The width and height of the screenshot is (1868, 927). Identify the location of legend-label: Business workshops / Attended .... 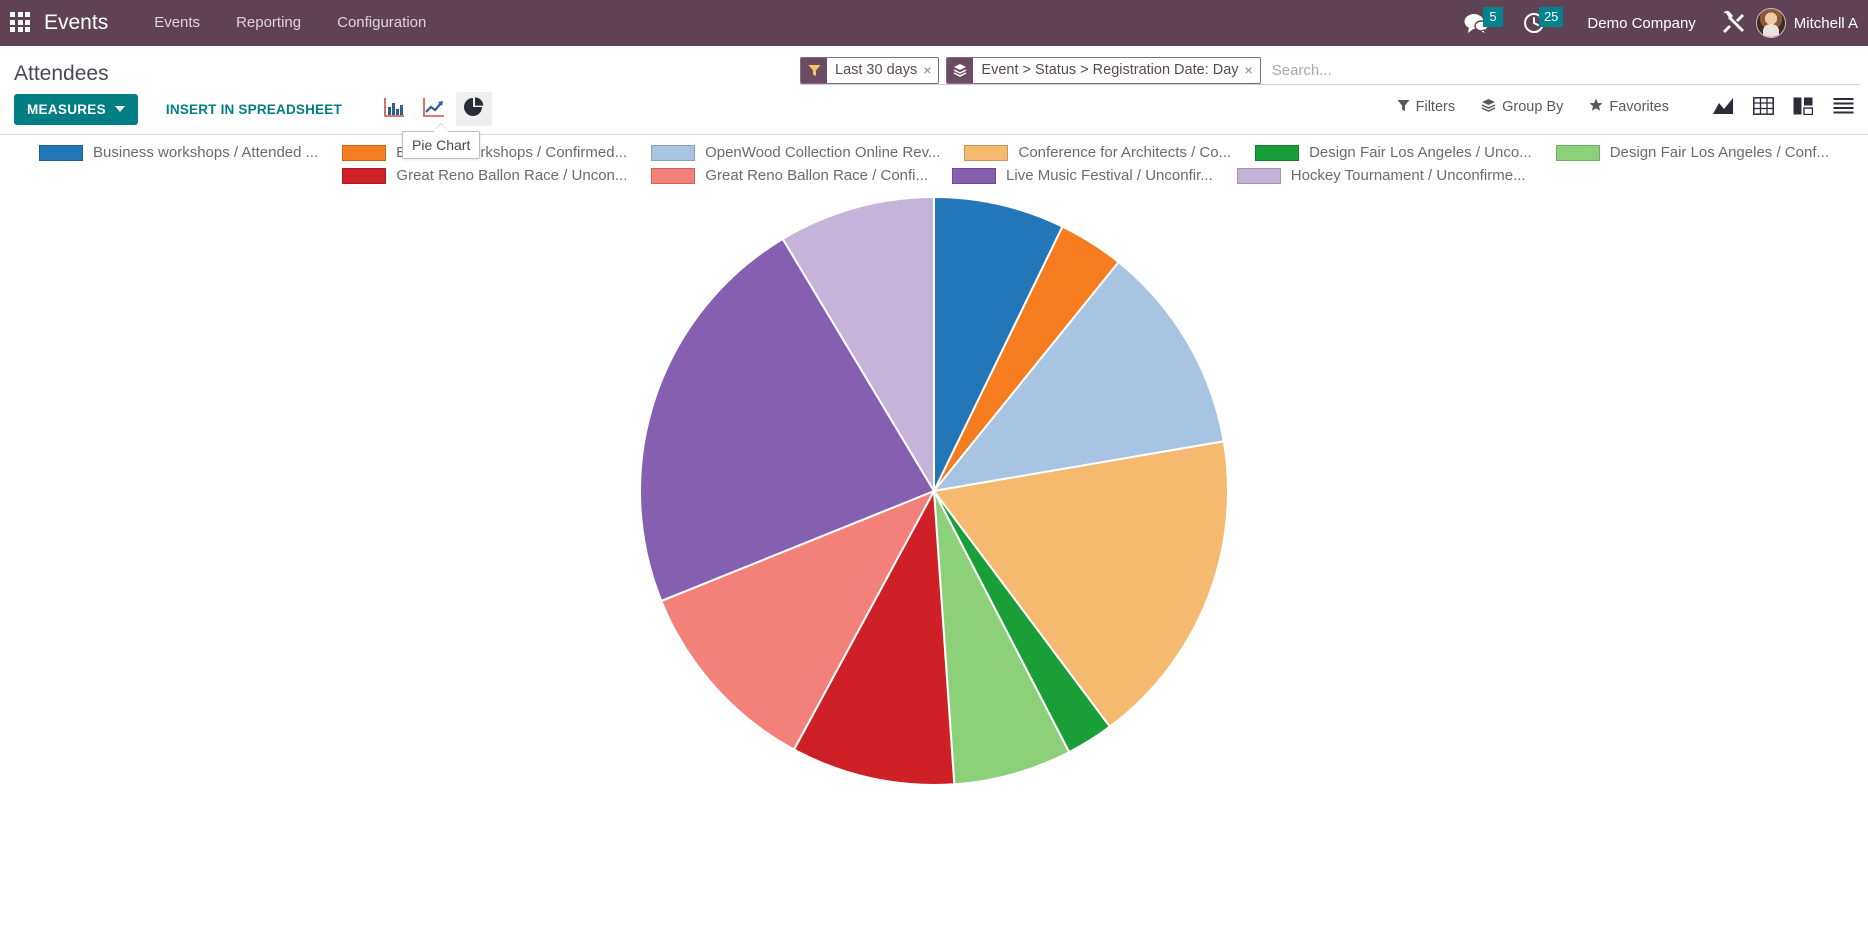
(206, 152).